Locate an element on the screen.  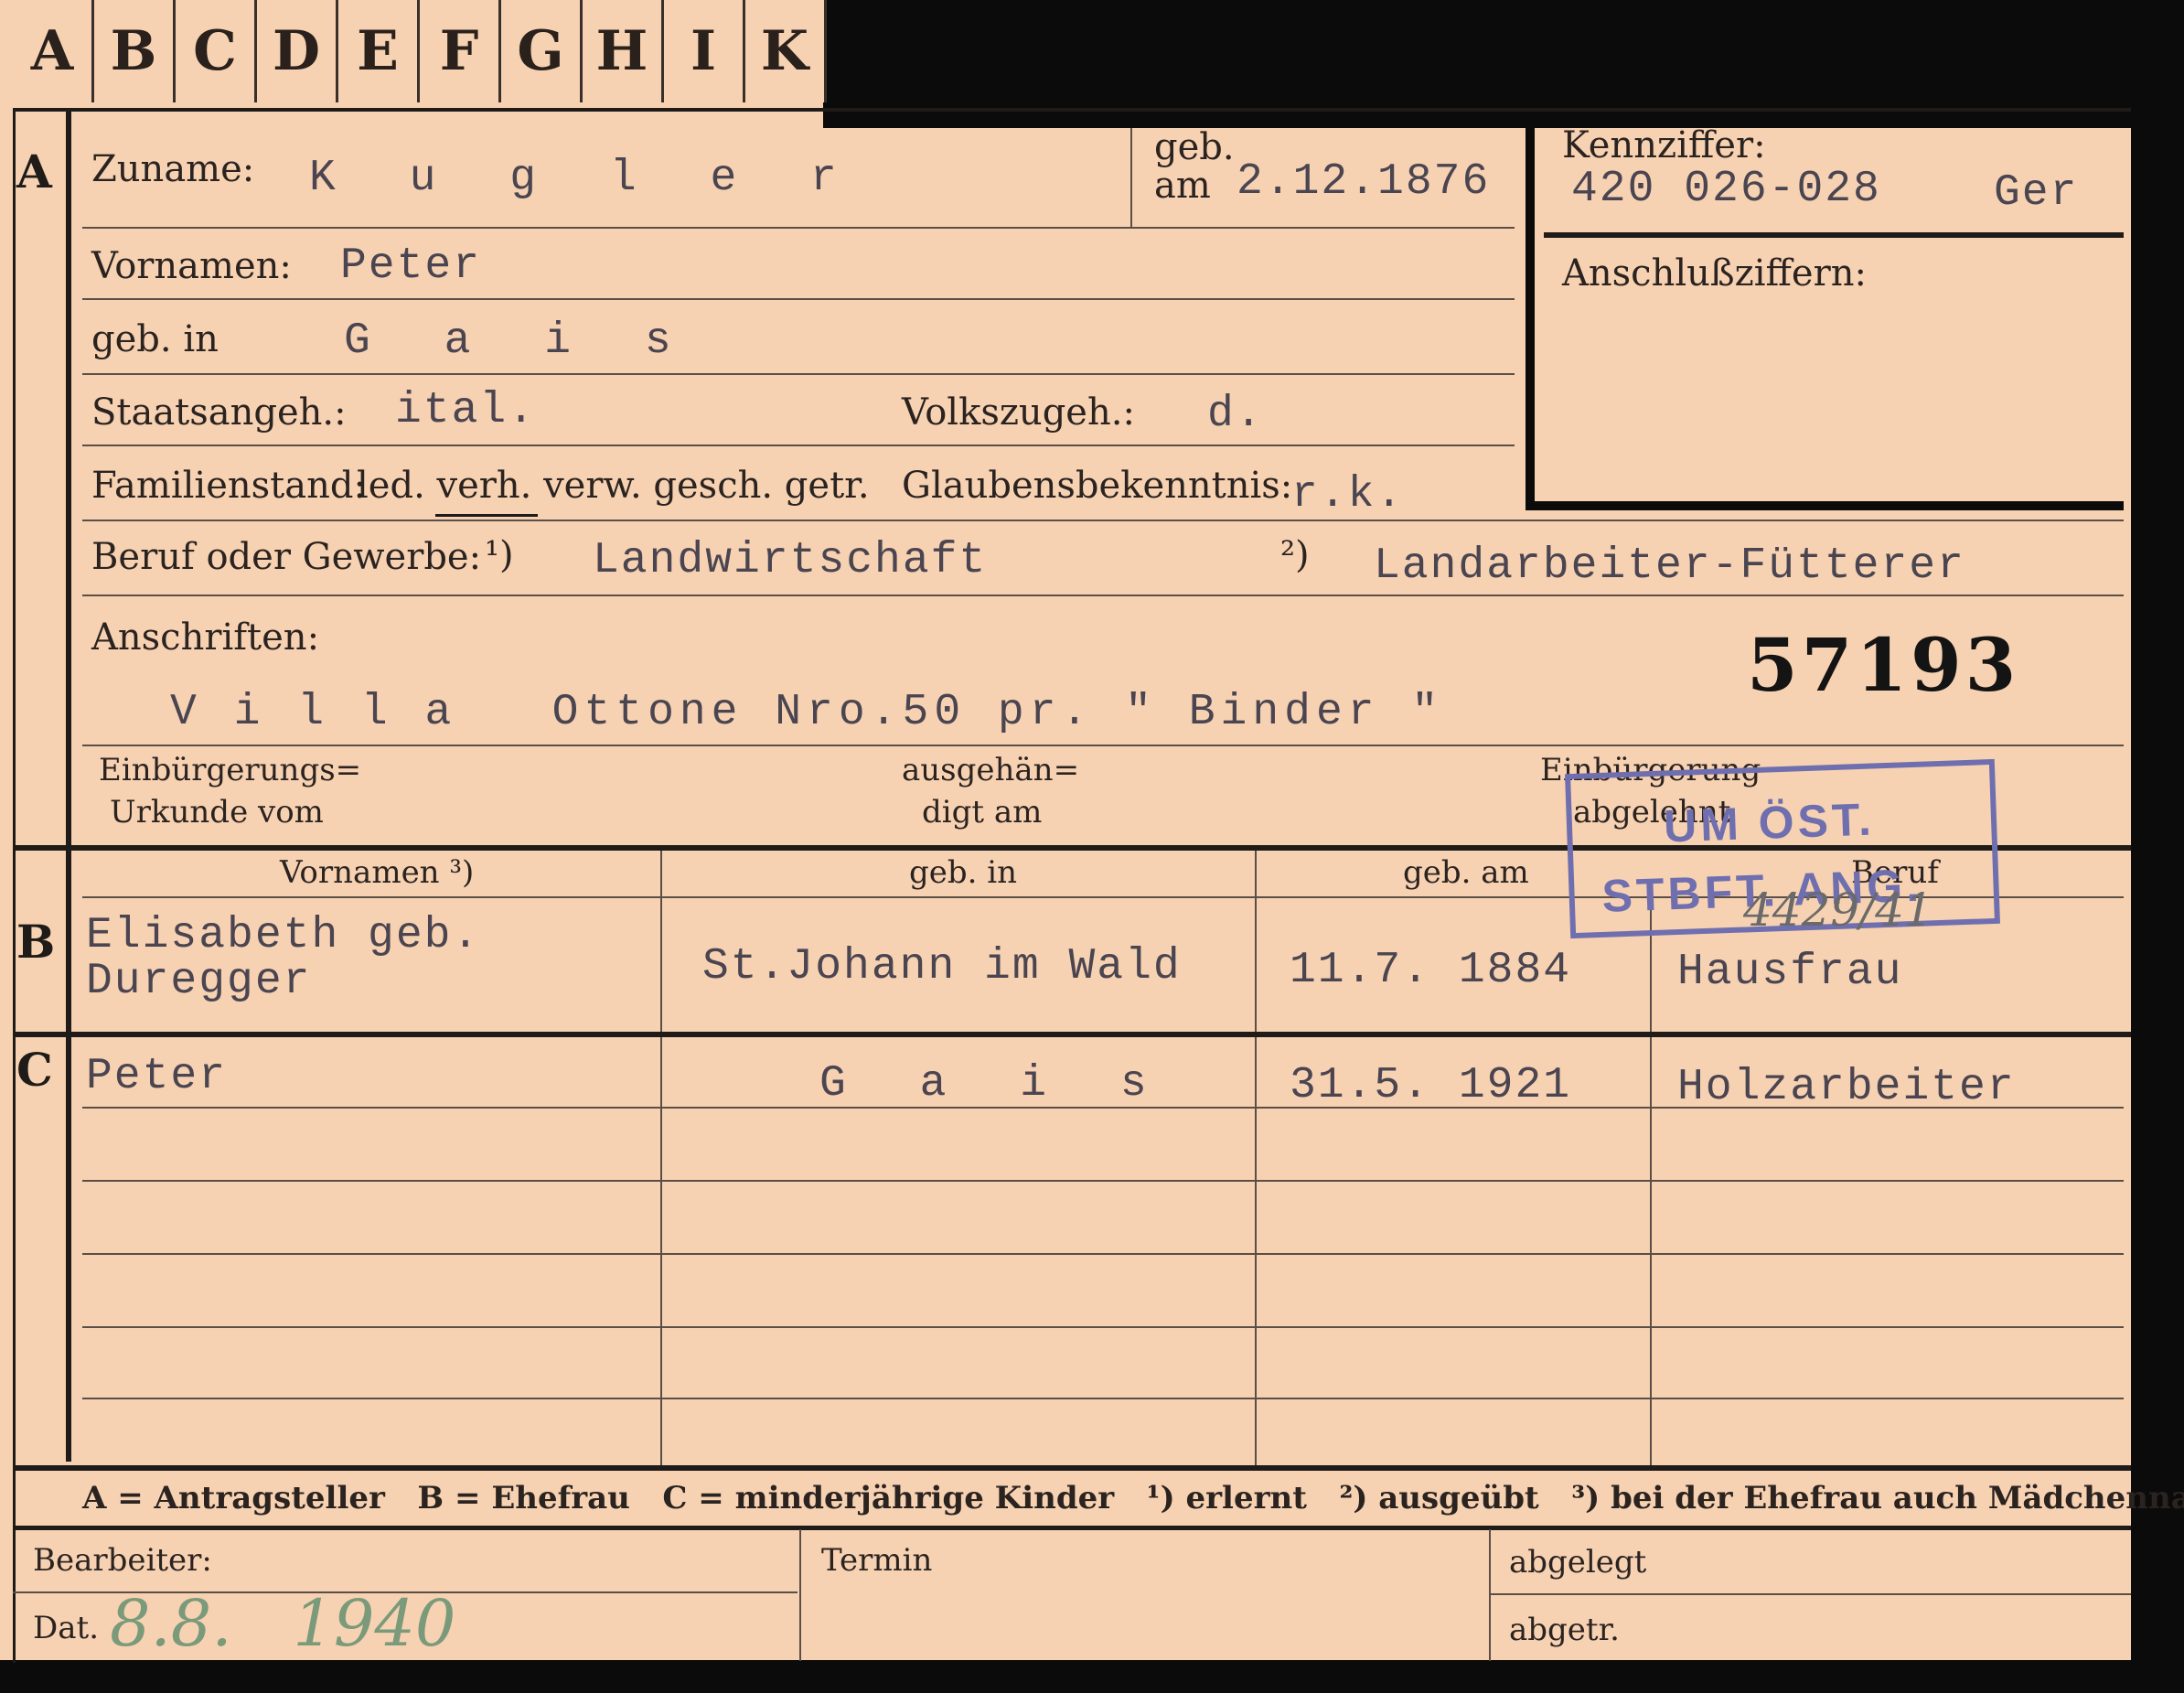
left-margin-line is located at coordinates (68, 785).